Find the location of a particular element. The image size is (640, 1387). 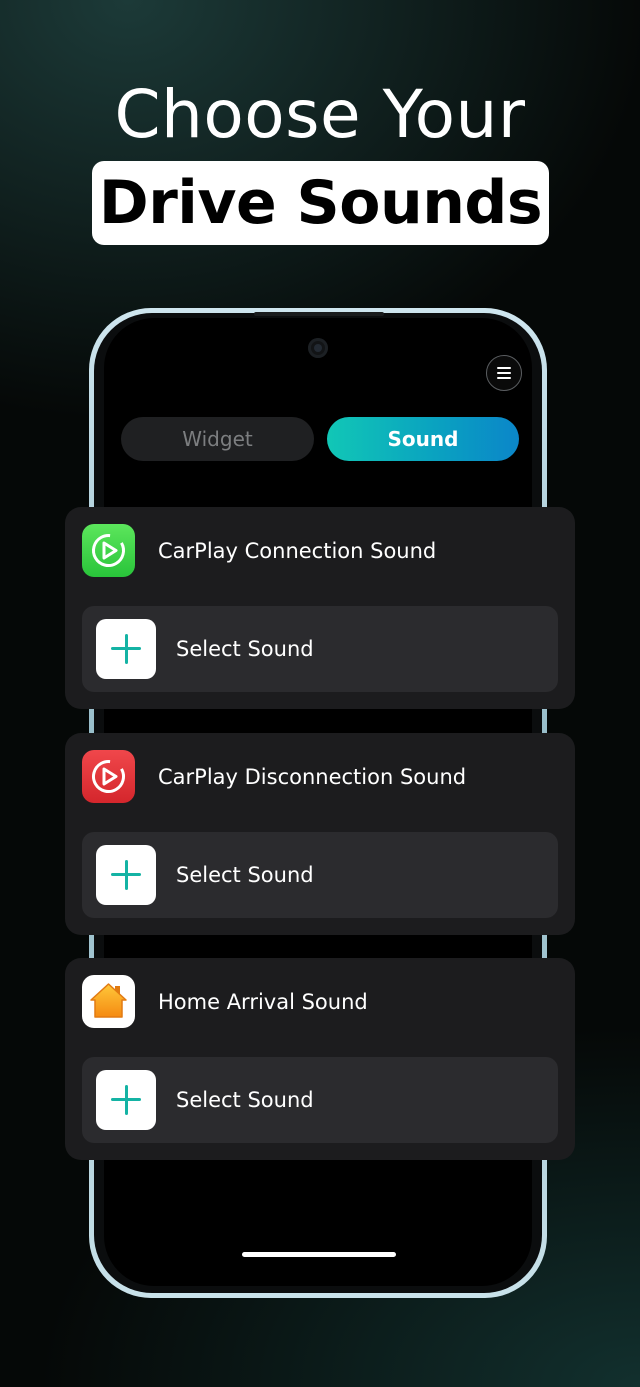

carplay-connect-icon is located at coordinates (108, 550).